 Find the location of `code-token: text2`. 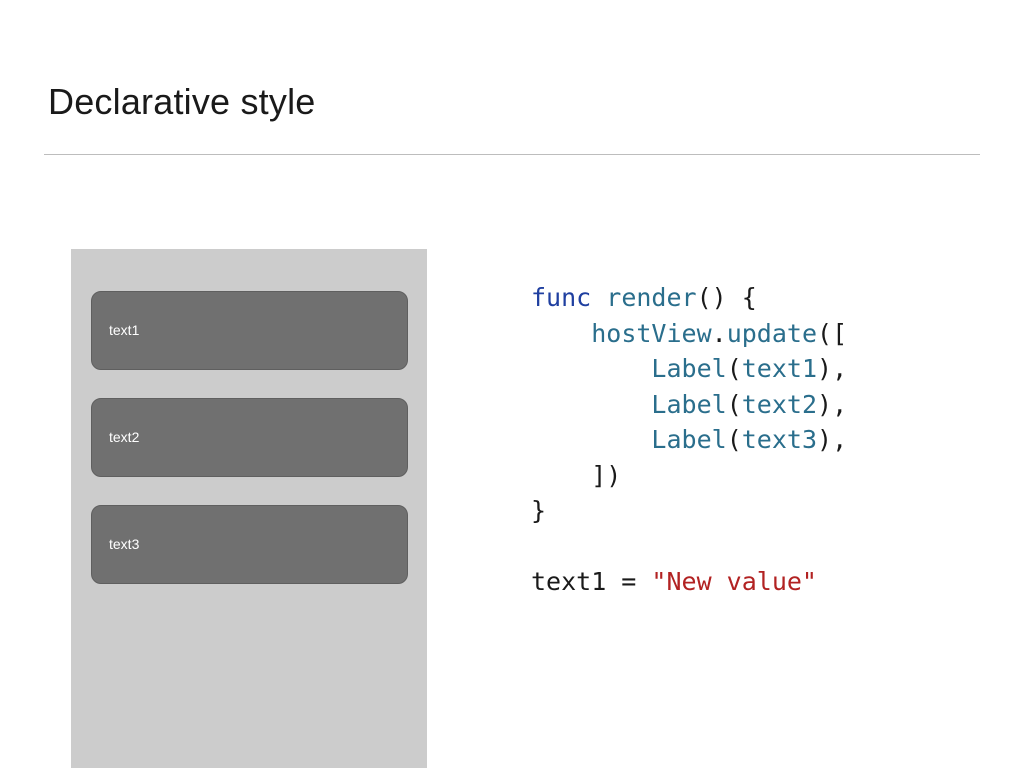

code-token: text2 is located at coordinates (779, 404).